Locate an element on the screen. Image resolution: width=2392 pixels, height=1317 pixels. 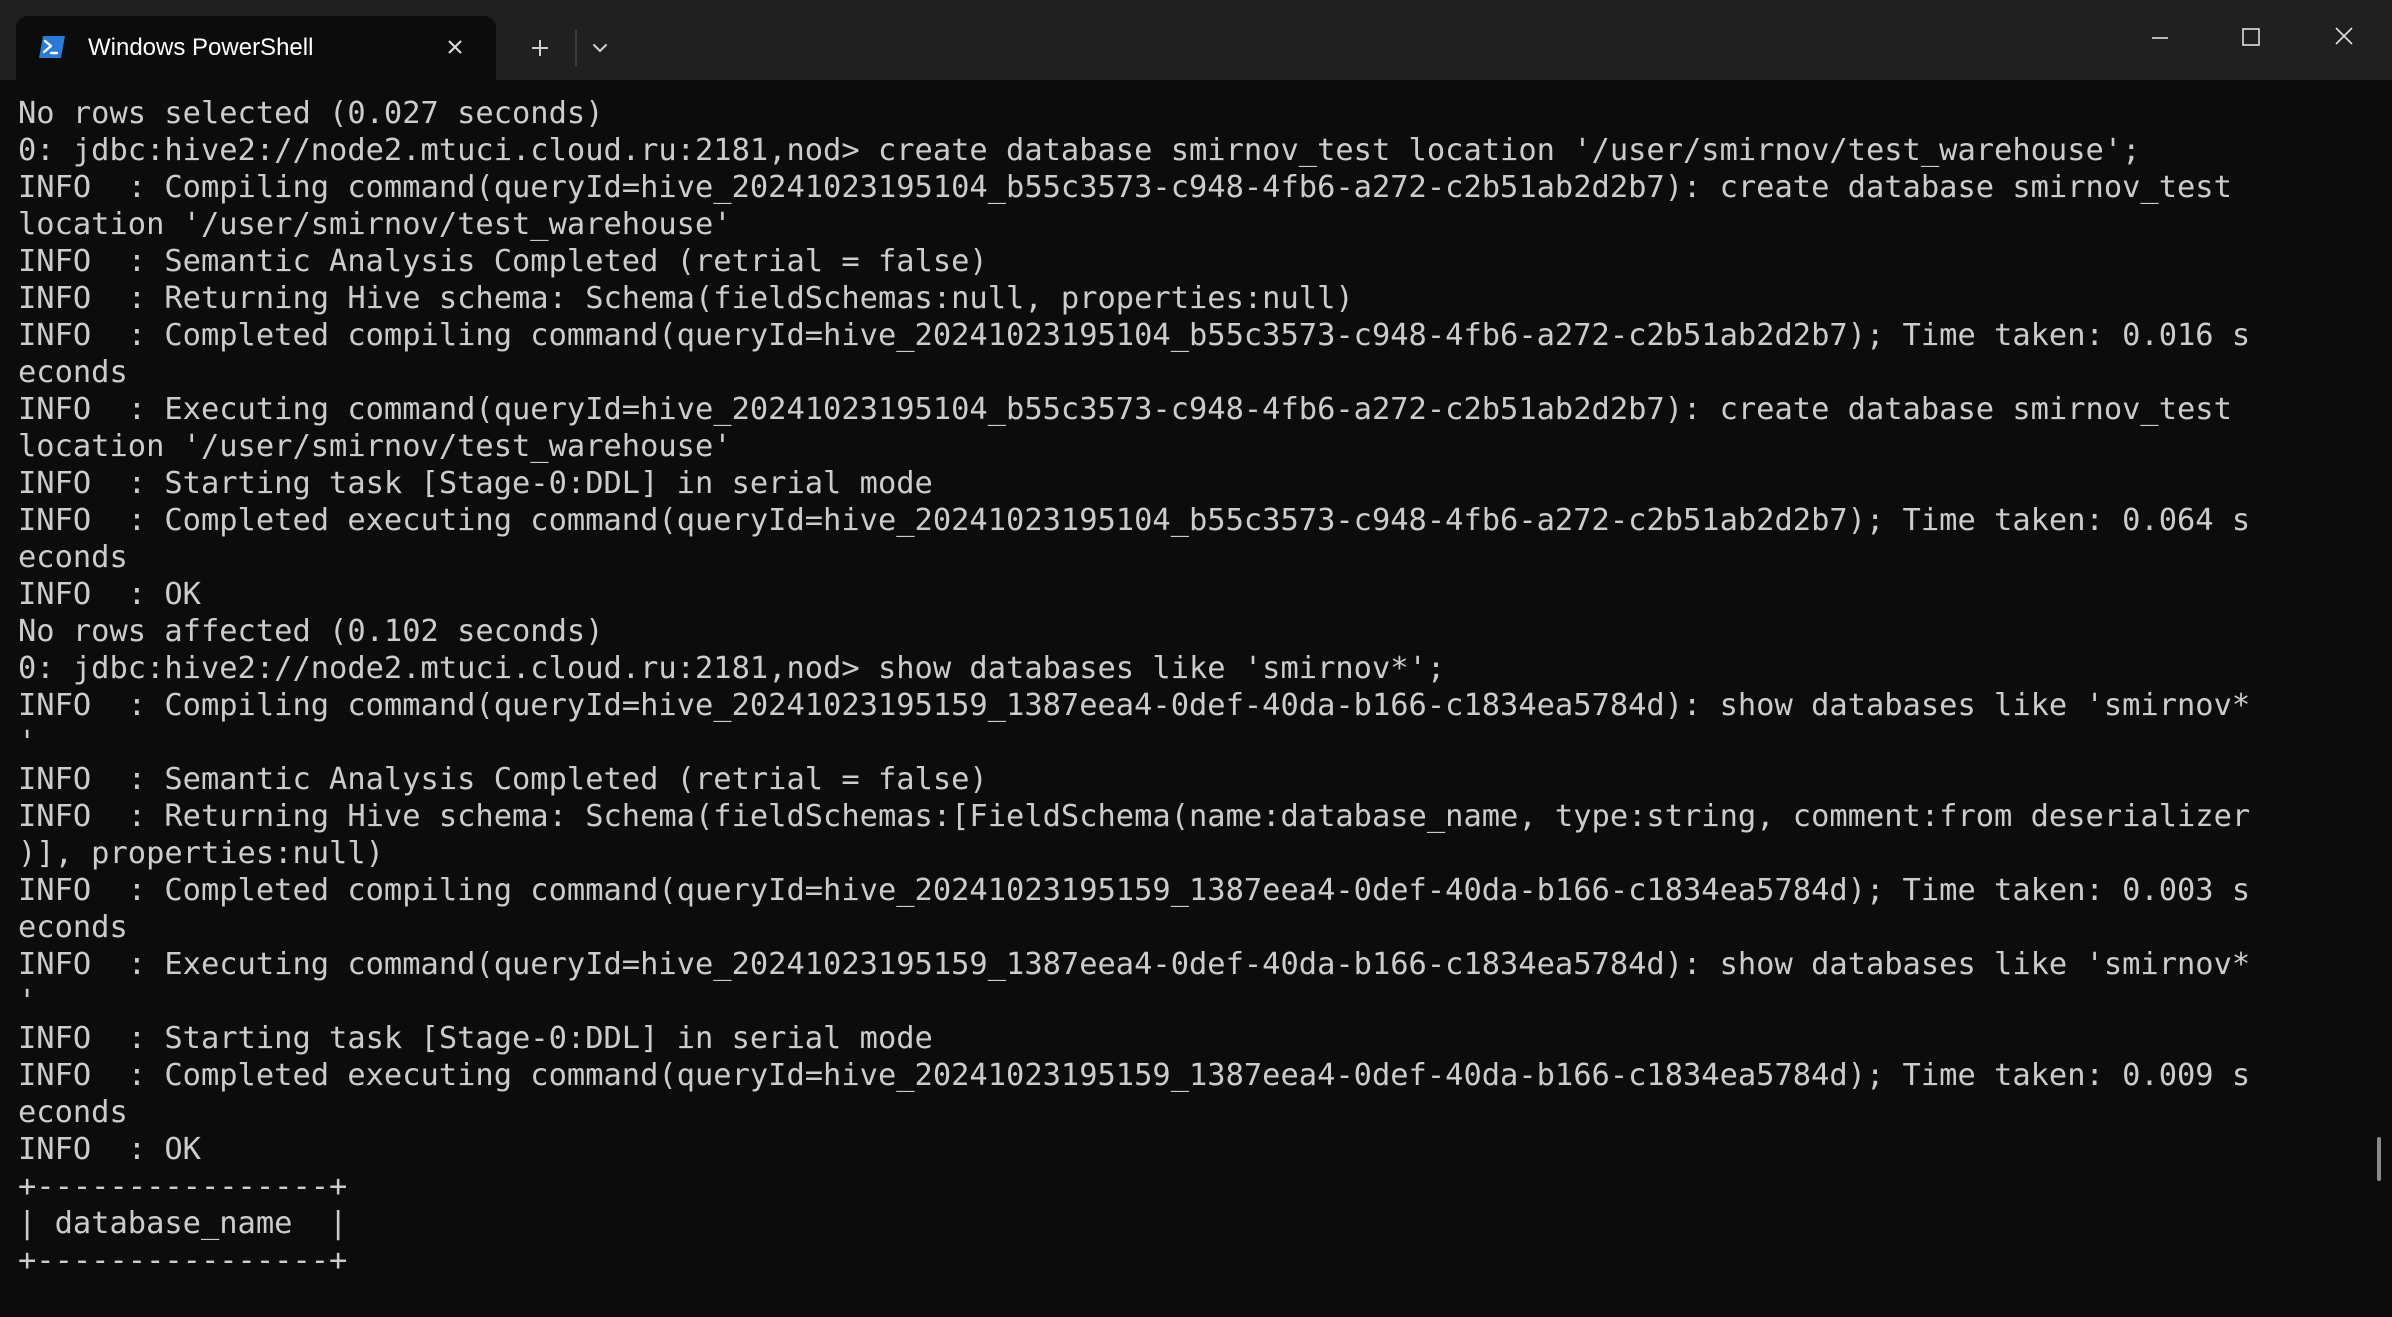
powershell-icon is located at coordinates (52, 47).